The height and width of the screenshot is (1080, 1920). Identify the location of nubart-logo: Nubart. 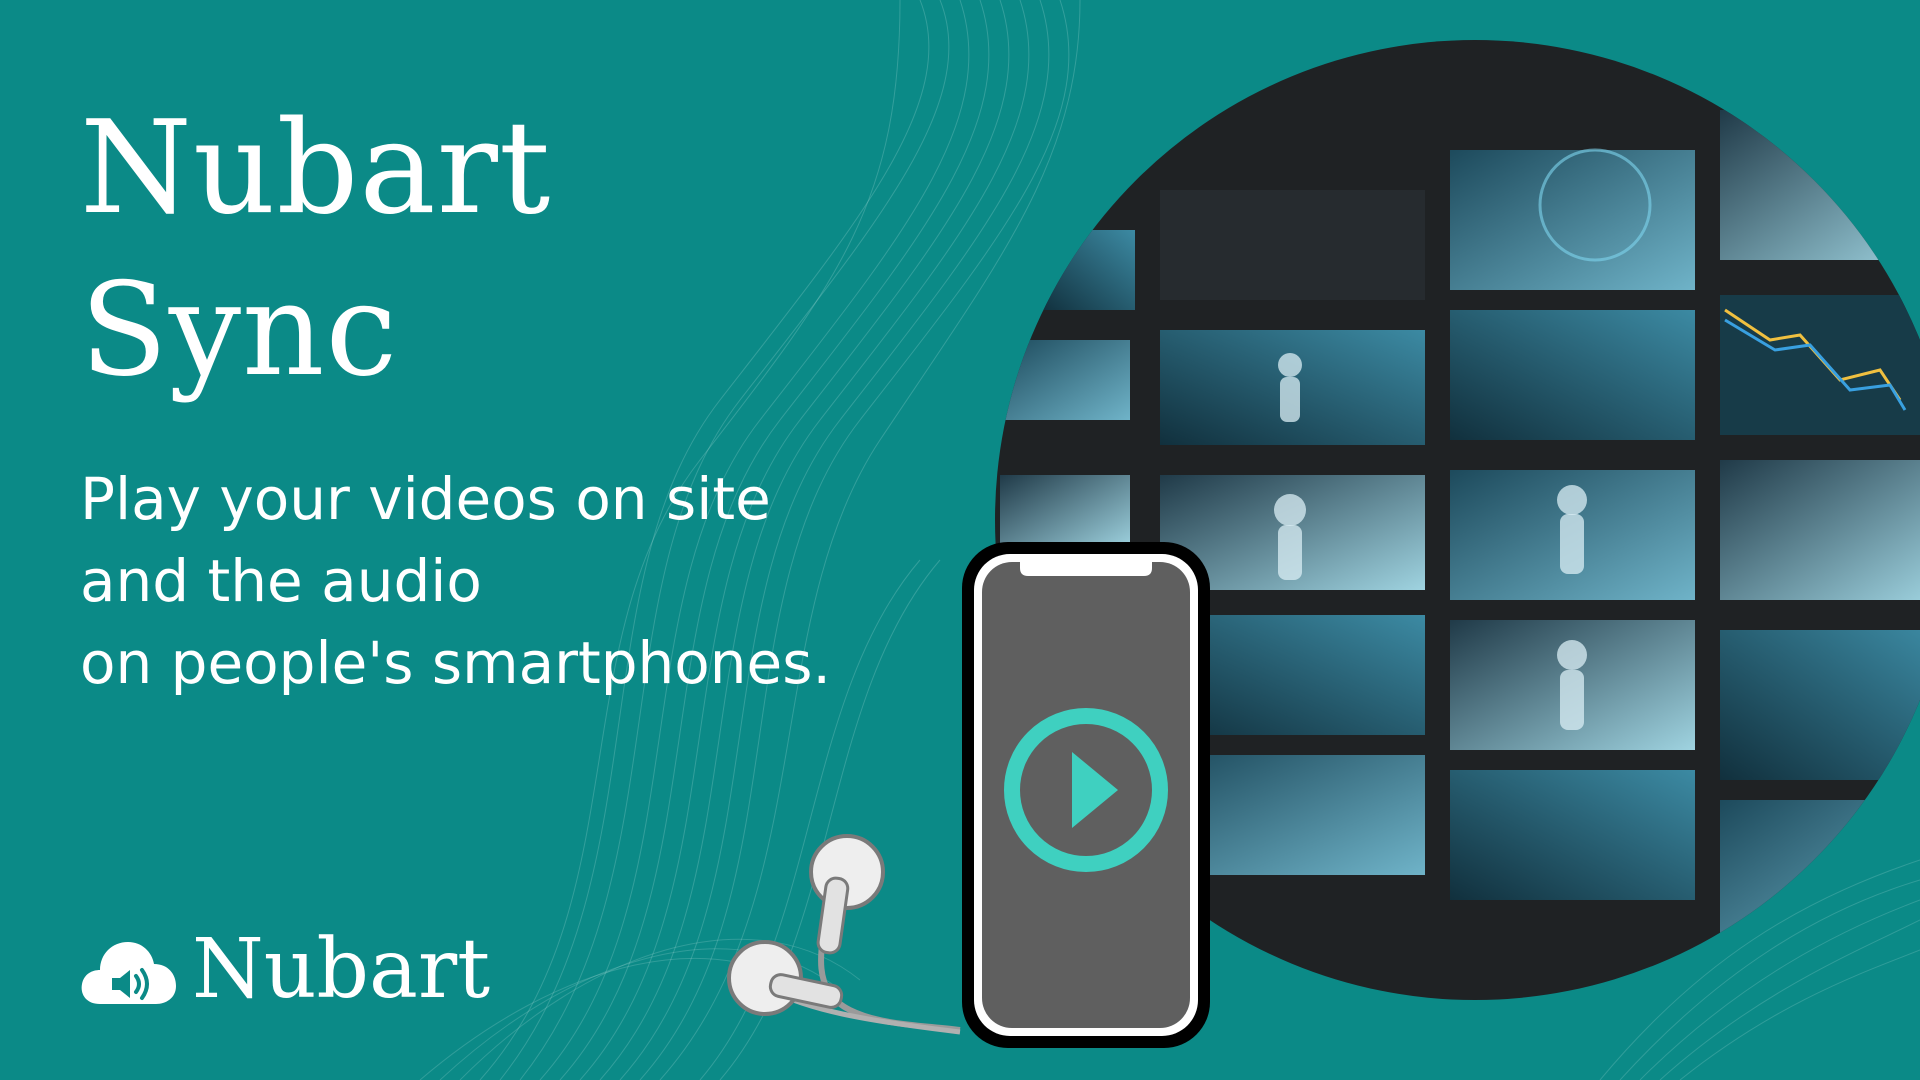
(285, 970).